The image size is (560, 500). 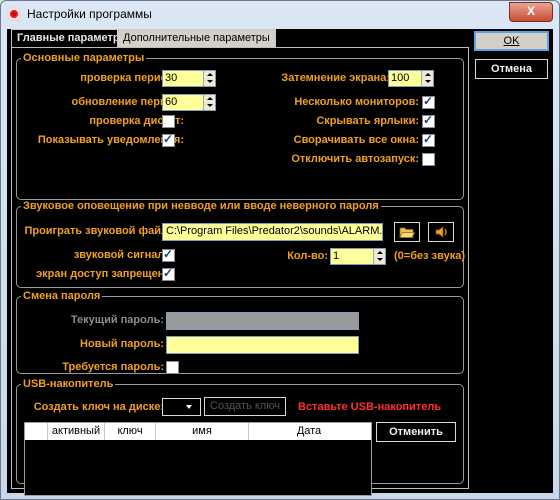 I want to click on app-icon, so click(x=14, y=14).